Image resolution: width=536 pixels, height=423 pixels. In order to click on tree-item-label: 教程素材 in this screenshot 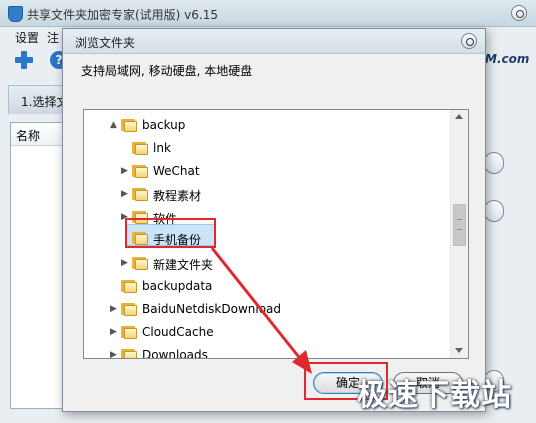, I will do `click(177, 196)`.